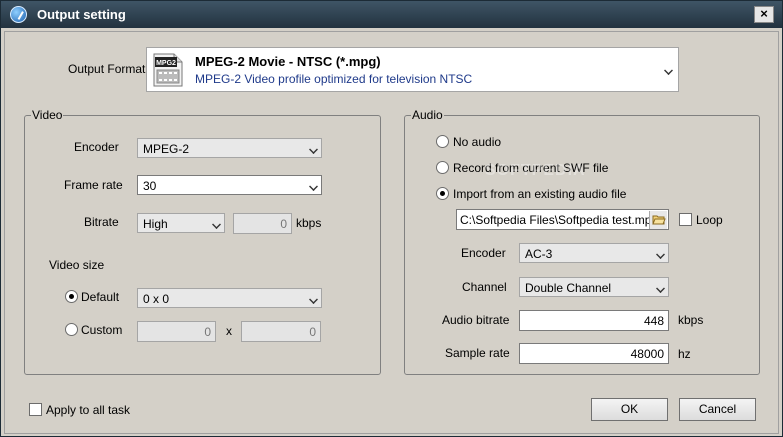 The image size is (783, 437). I want to click on video-encoder-select: MPEG-2, so click(229, 148).